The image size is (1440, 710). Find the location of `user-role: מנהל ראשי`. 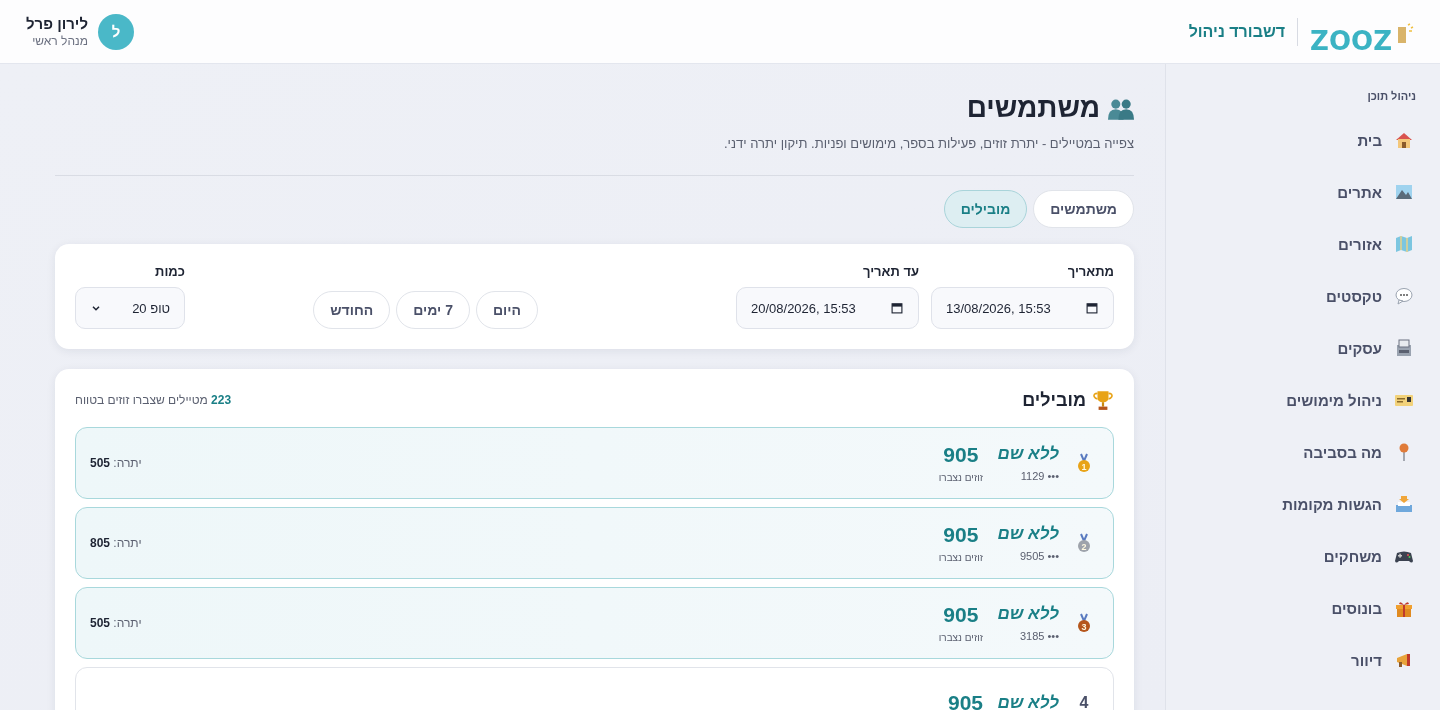

user-role: מנהל ראשי is located at coordinates (59, 41).